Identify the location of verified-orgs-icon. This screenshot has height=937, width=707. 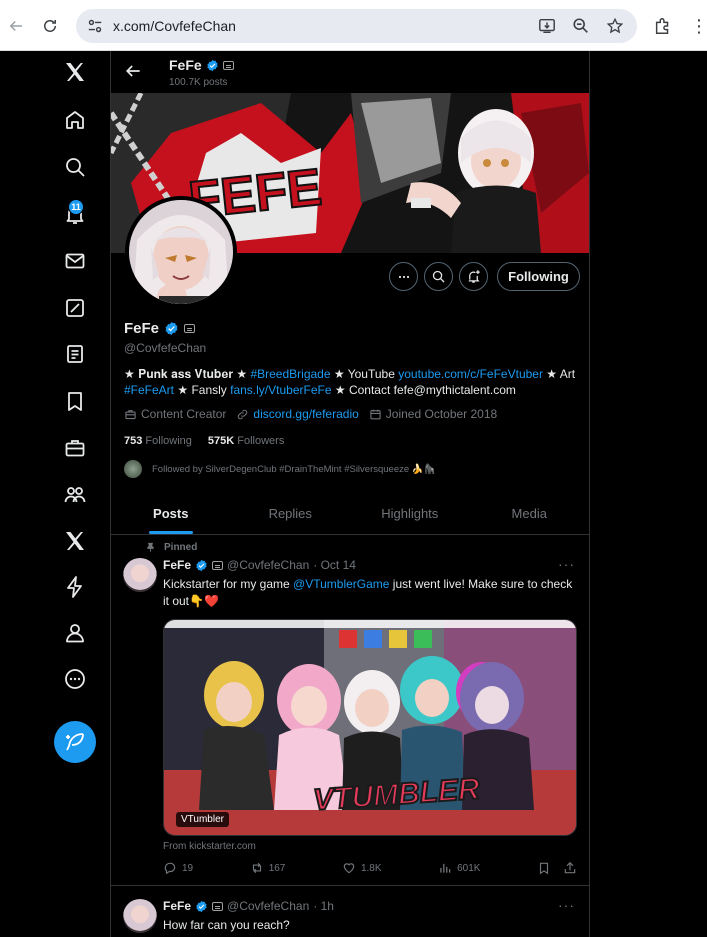
(75, 587).